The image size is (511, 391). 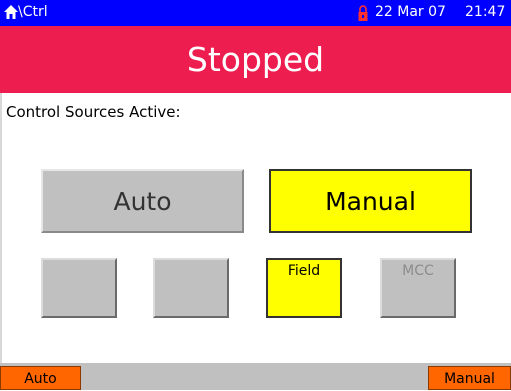 I want to click on auto-softkey: Auto, so click(x=40, y=378).